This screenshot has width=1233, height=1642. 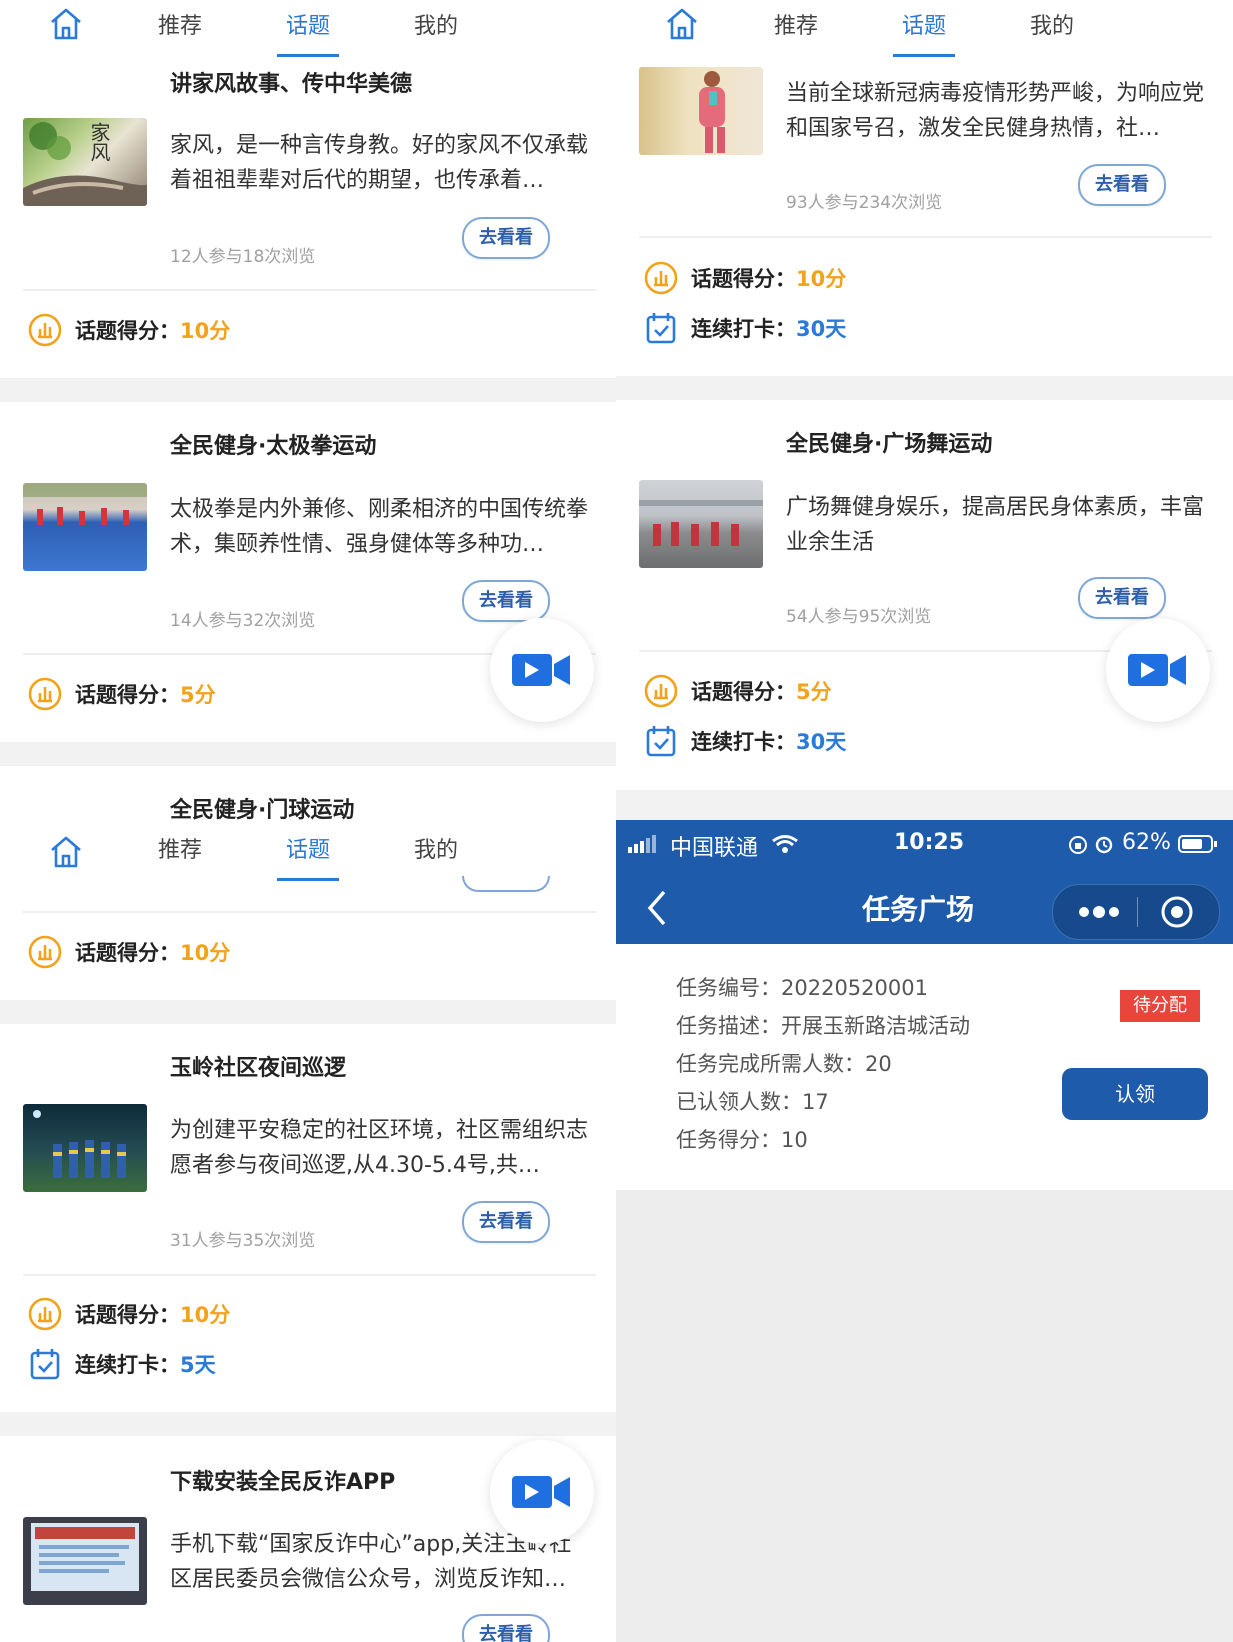 I want to click on tai-chi-image, so click(x=85, y=504).